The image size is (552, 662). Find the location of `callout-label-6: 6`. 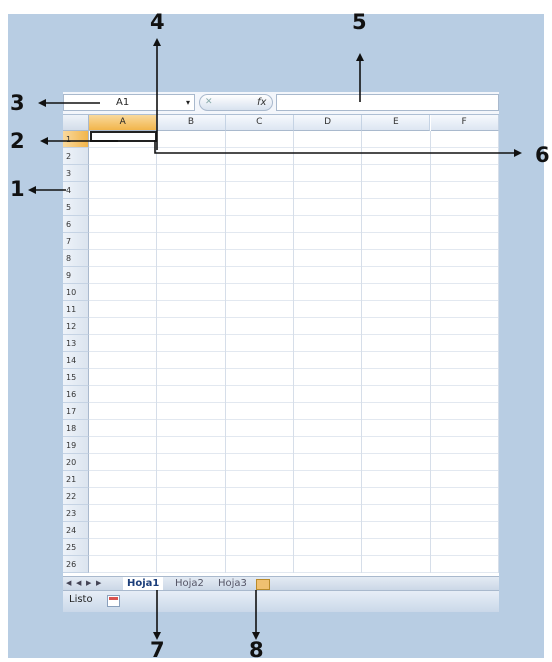

callout-label-6: 6 is located at coordinates (542, 155).